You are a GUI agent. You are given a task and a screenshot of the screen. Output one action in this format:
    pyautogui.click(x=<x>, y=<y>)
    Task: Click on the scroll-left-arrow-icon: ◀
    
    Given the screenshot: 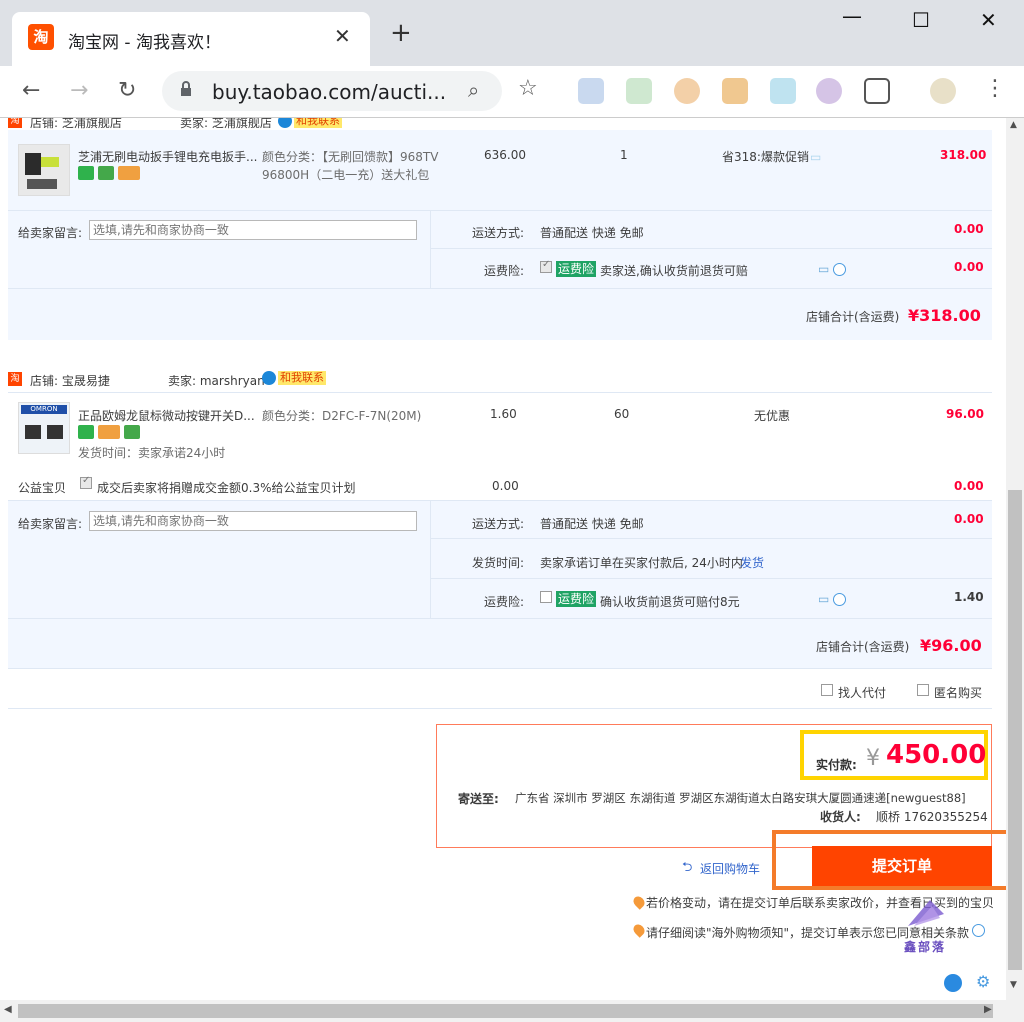 What is the action you would take?
    pyautogui.click(x=8, y=1009)
    